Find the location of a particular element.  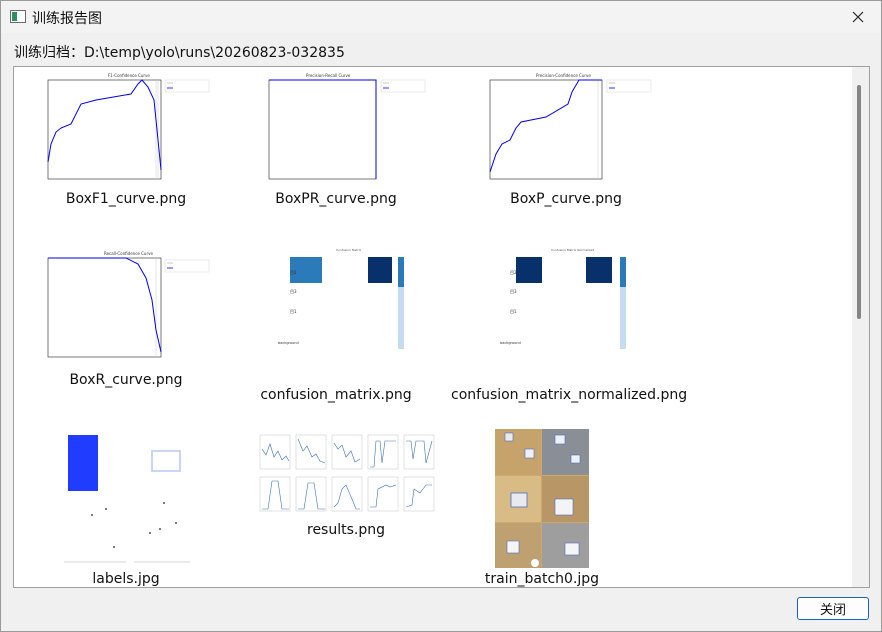

thumbnail-caption: train_batch0.jpg is located at coordinates (542, 579).